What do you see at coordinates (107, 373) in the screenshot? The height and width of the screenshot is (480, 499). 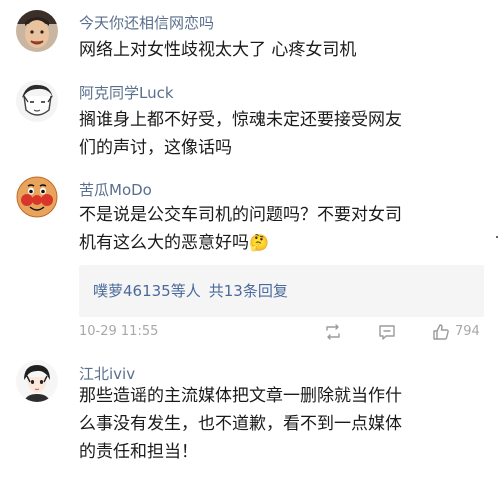 I see `comment-username: 江北iviv` at bounding box center [107, 373].